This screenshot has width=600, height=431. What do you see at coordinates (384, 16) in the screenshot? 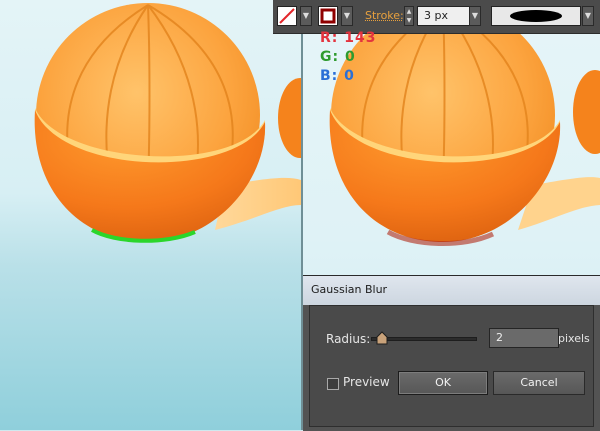
I see `stroke-label: Stroke:` at bounding box center [384, 16].